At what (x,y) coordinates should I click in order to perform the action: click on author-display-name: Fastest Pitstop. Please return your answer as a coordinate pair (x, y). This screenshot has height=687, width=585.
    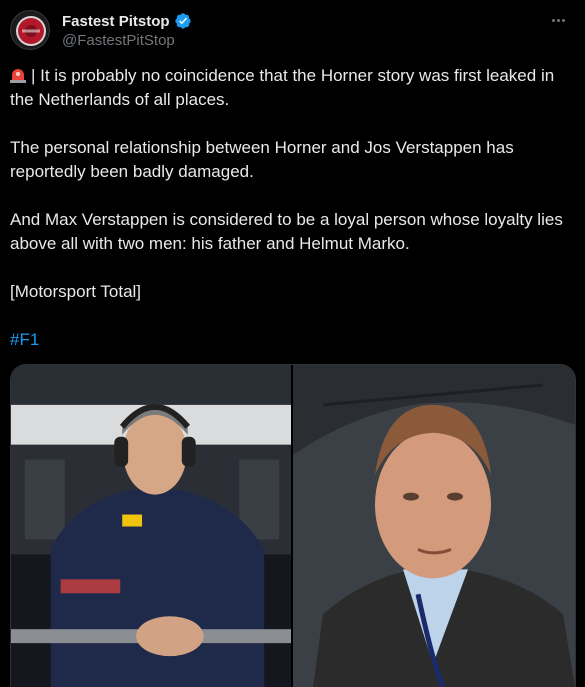
    Looking at the image, I should click on (116, 21).